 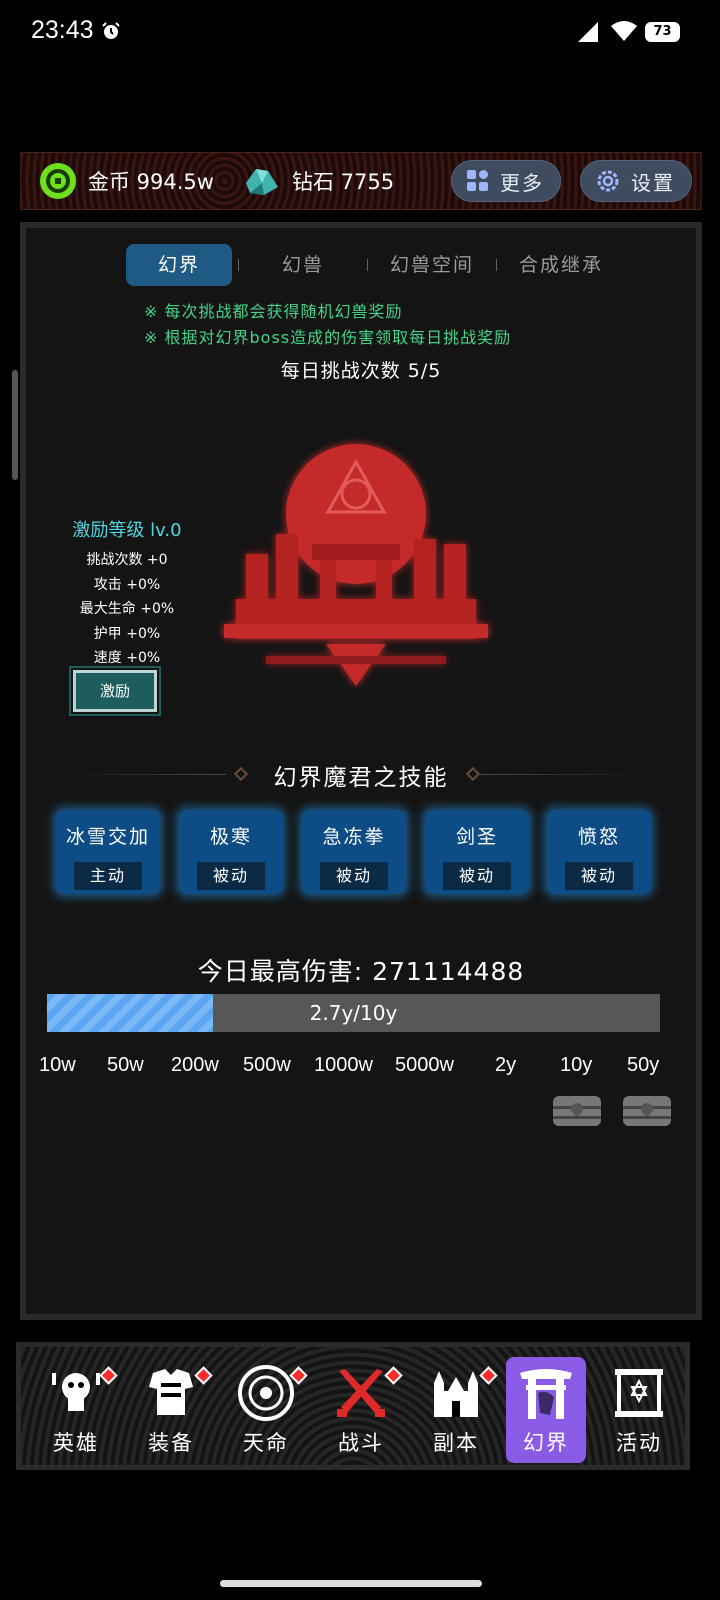 What do you see at coordinates (576, 1065) in the screenshot?
I see `milestone-label: 10y` at bounding box center [576, 1065].